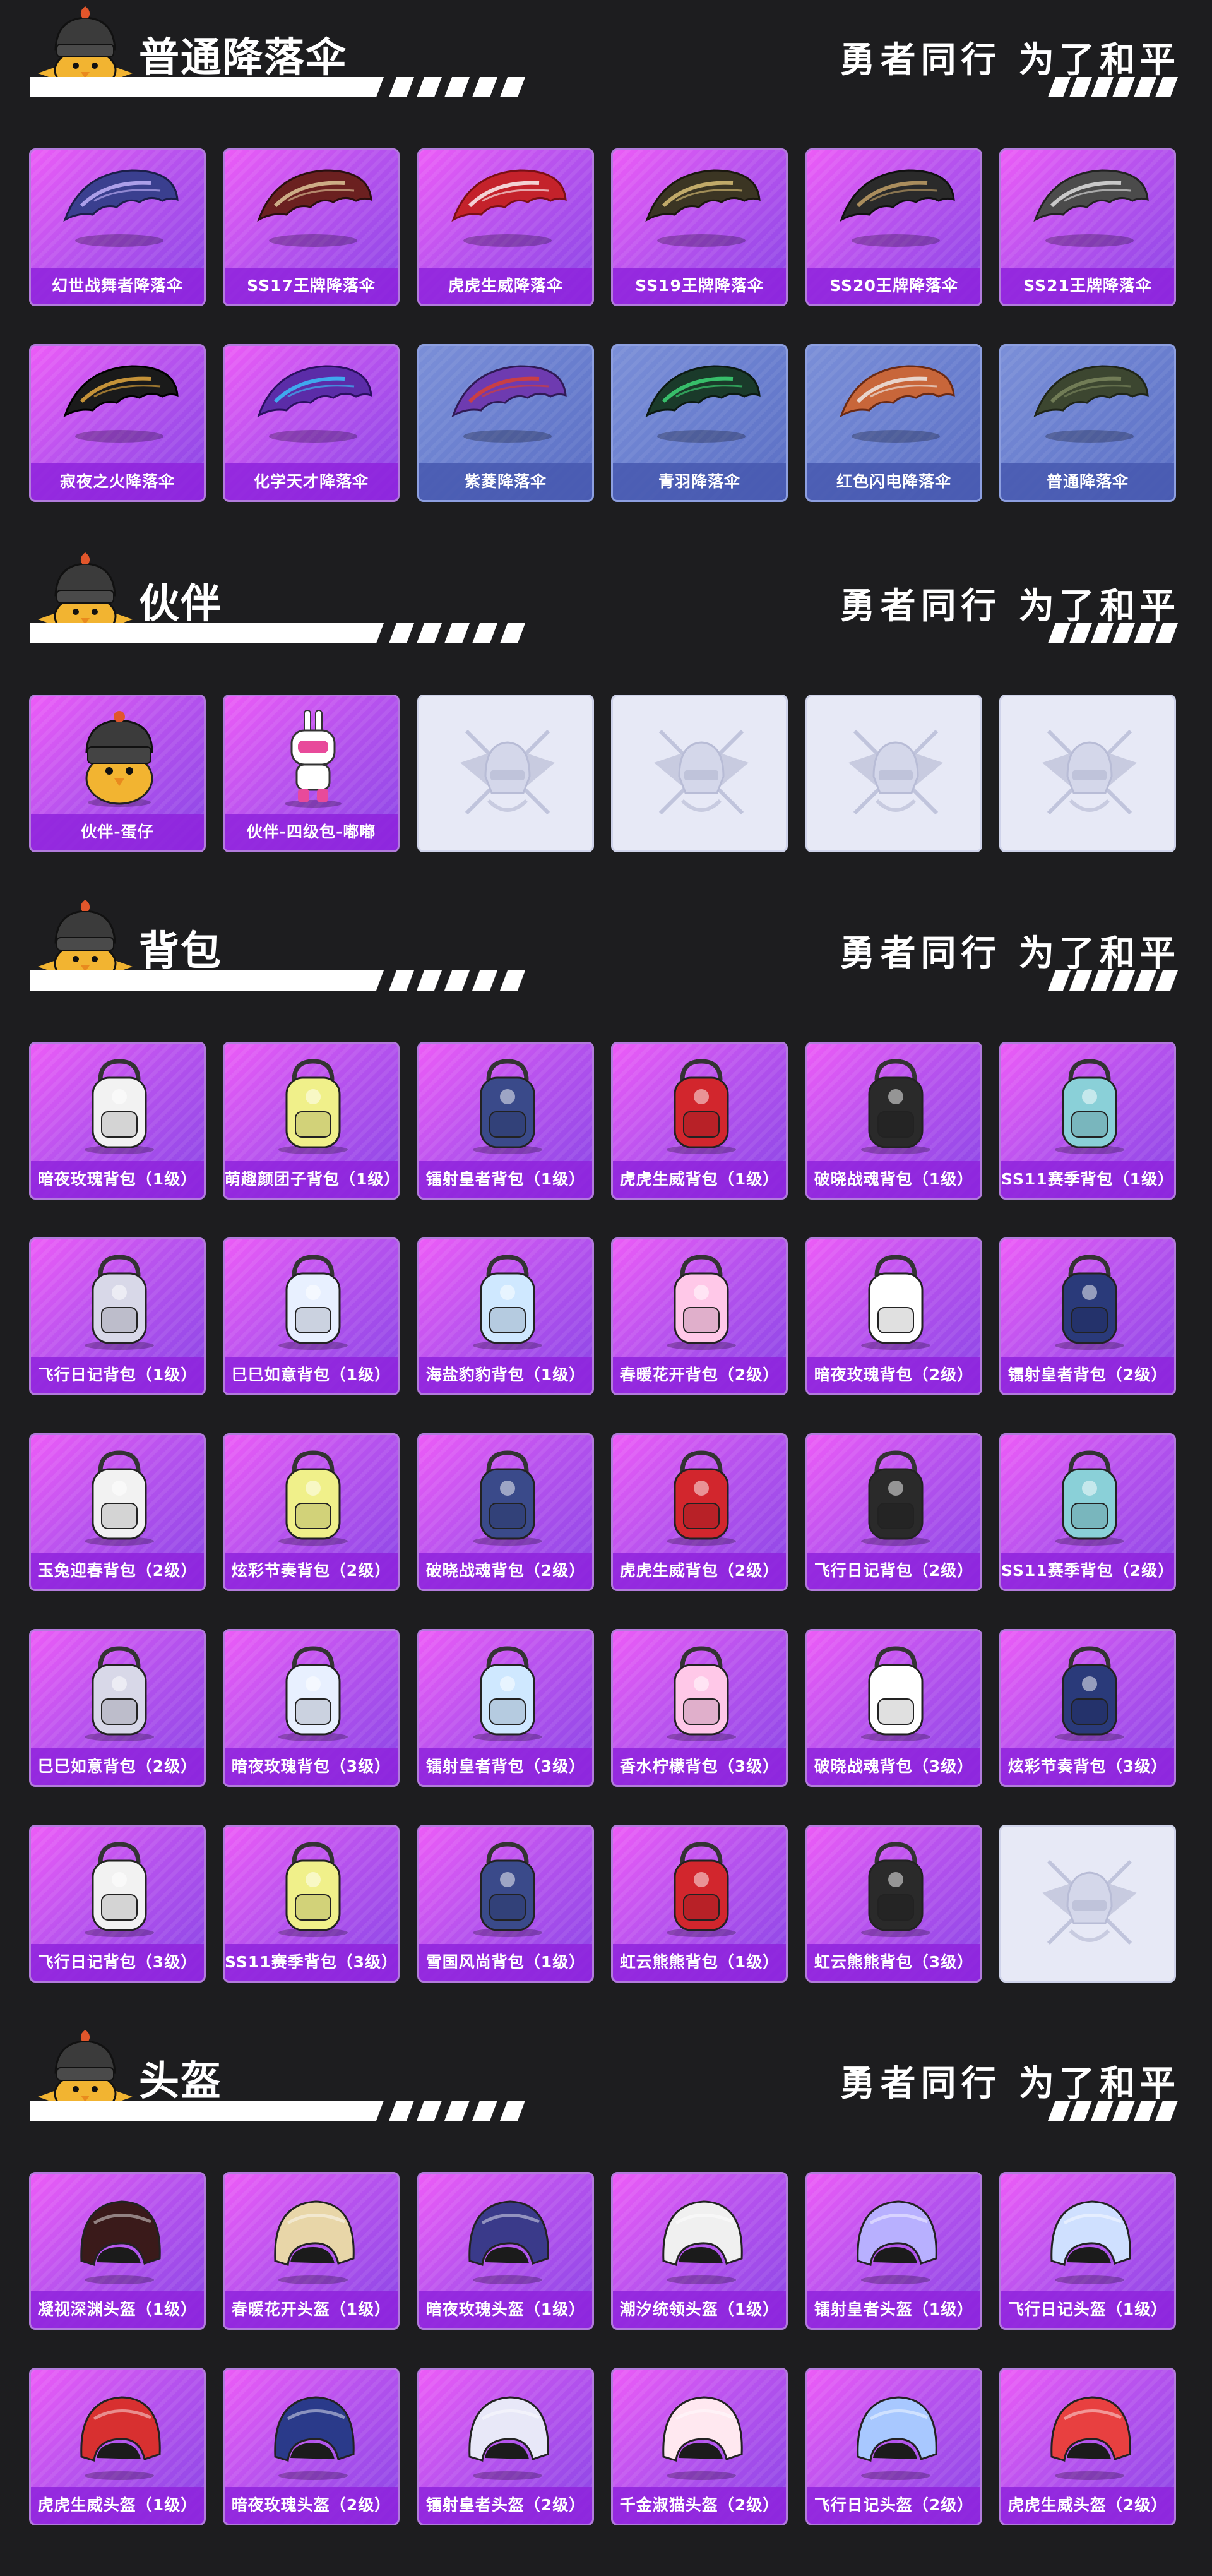  Describe the element at coordinates (311, 2251) in the screenshot. I see `item-card: 春暖花开头盔（1级）` at that location.